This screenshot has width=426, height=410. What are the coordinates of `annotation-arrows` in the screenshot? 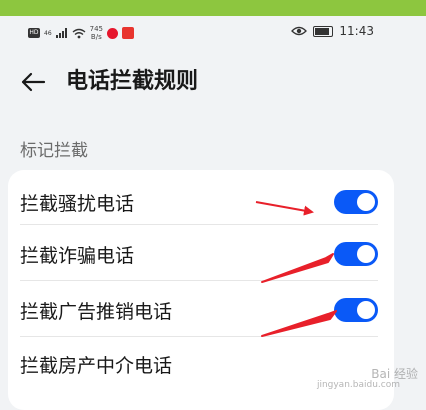 It's located at (296, 269).